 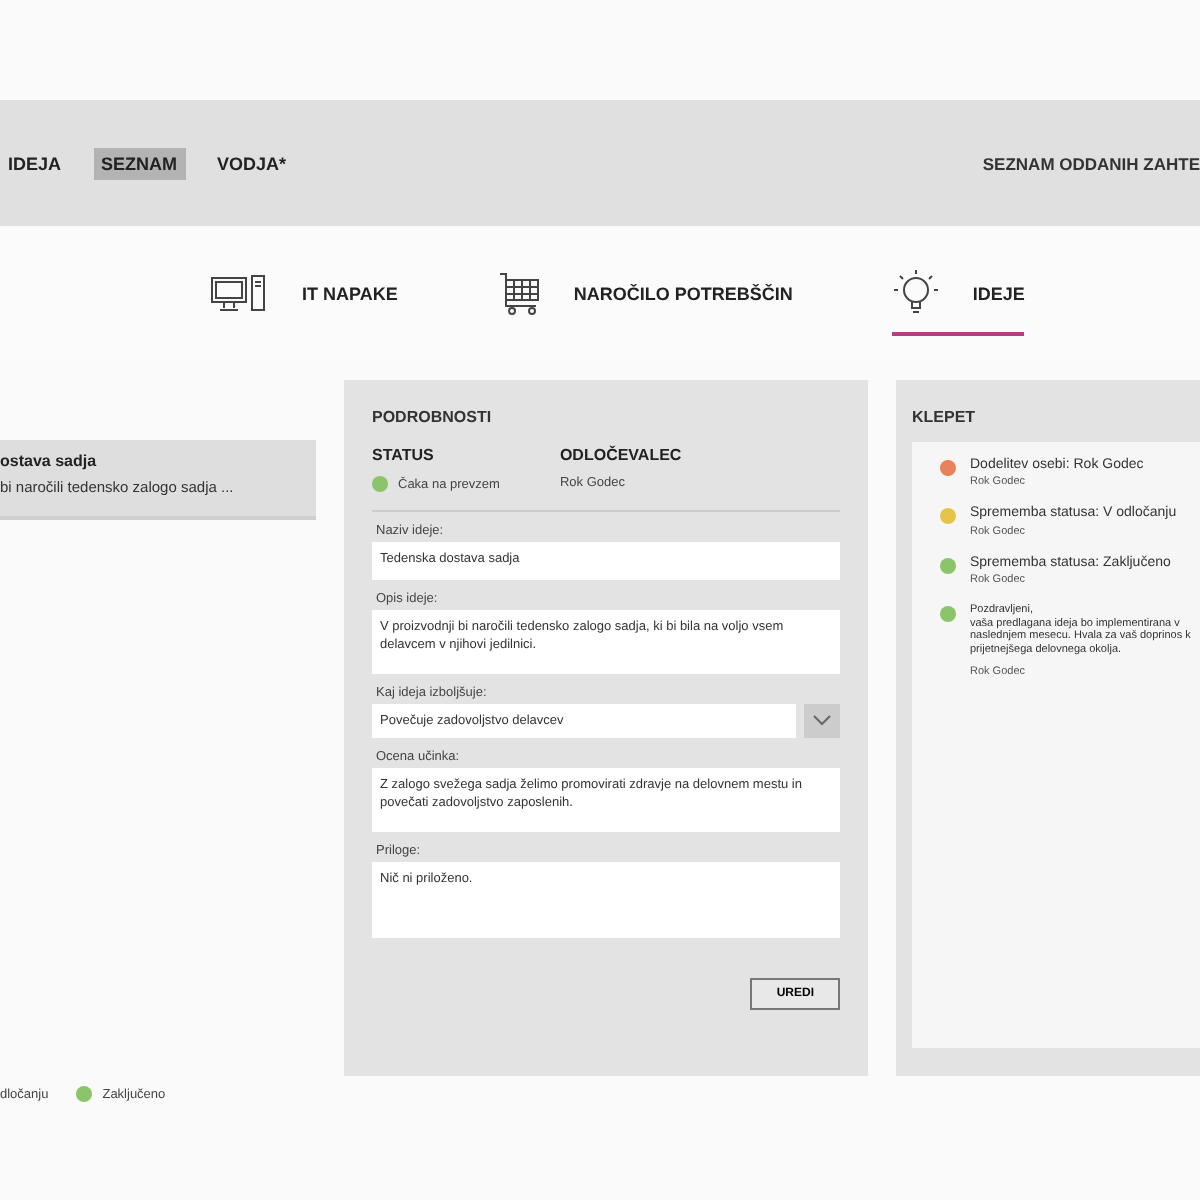 What do you see at coordinates (620, 455) in the screenshot?
I see `decider-heading: ODLOČEVALEC` at bounding box center [620, 455].